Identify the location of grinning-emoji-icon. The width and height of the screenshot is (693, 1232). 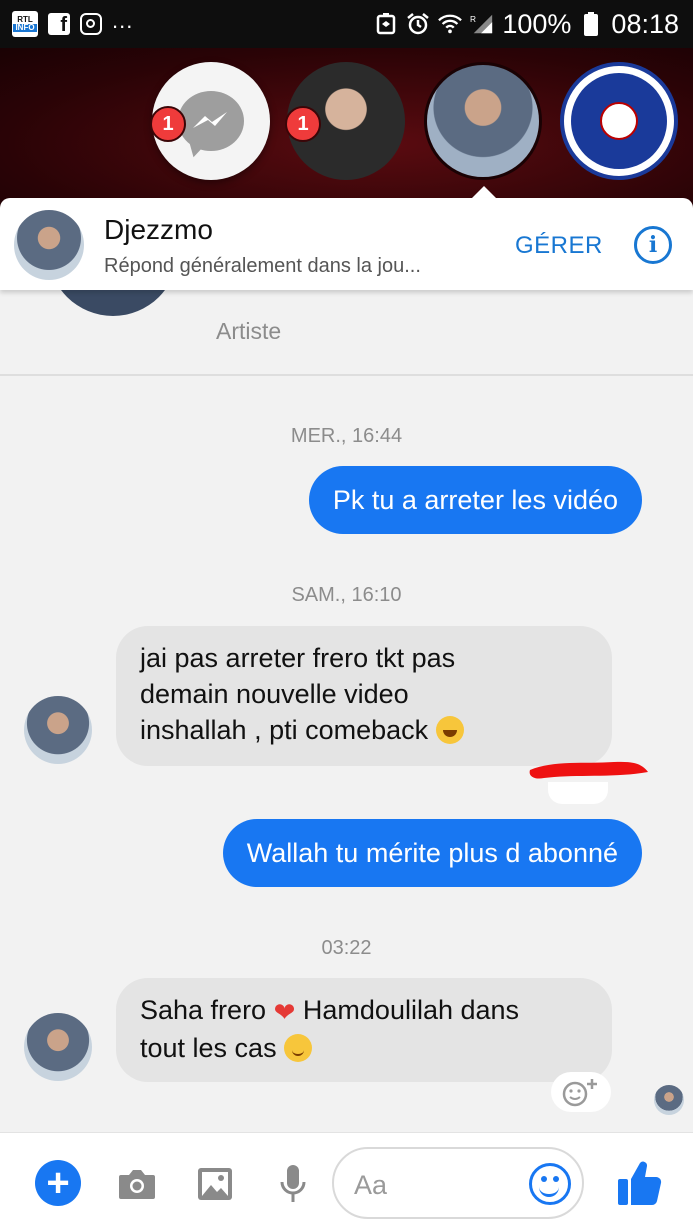
(449, 730).